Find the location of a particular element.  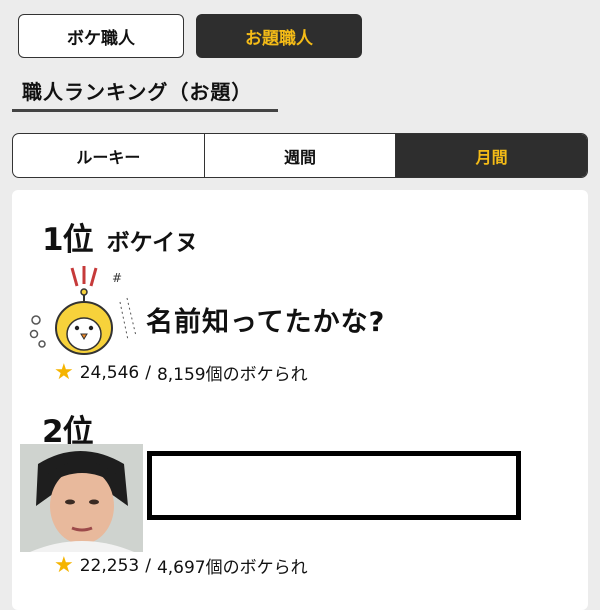

boke-count: 8,159個のボケられ is located at coordinates (232, 375).